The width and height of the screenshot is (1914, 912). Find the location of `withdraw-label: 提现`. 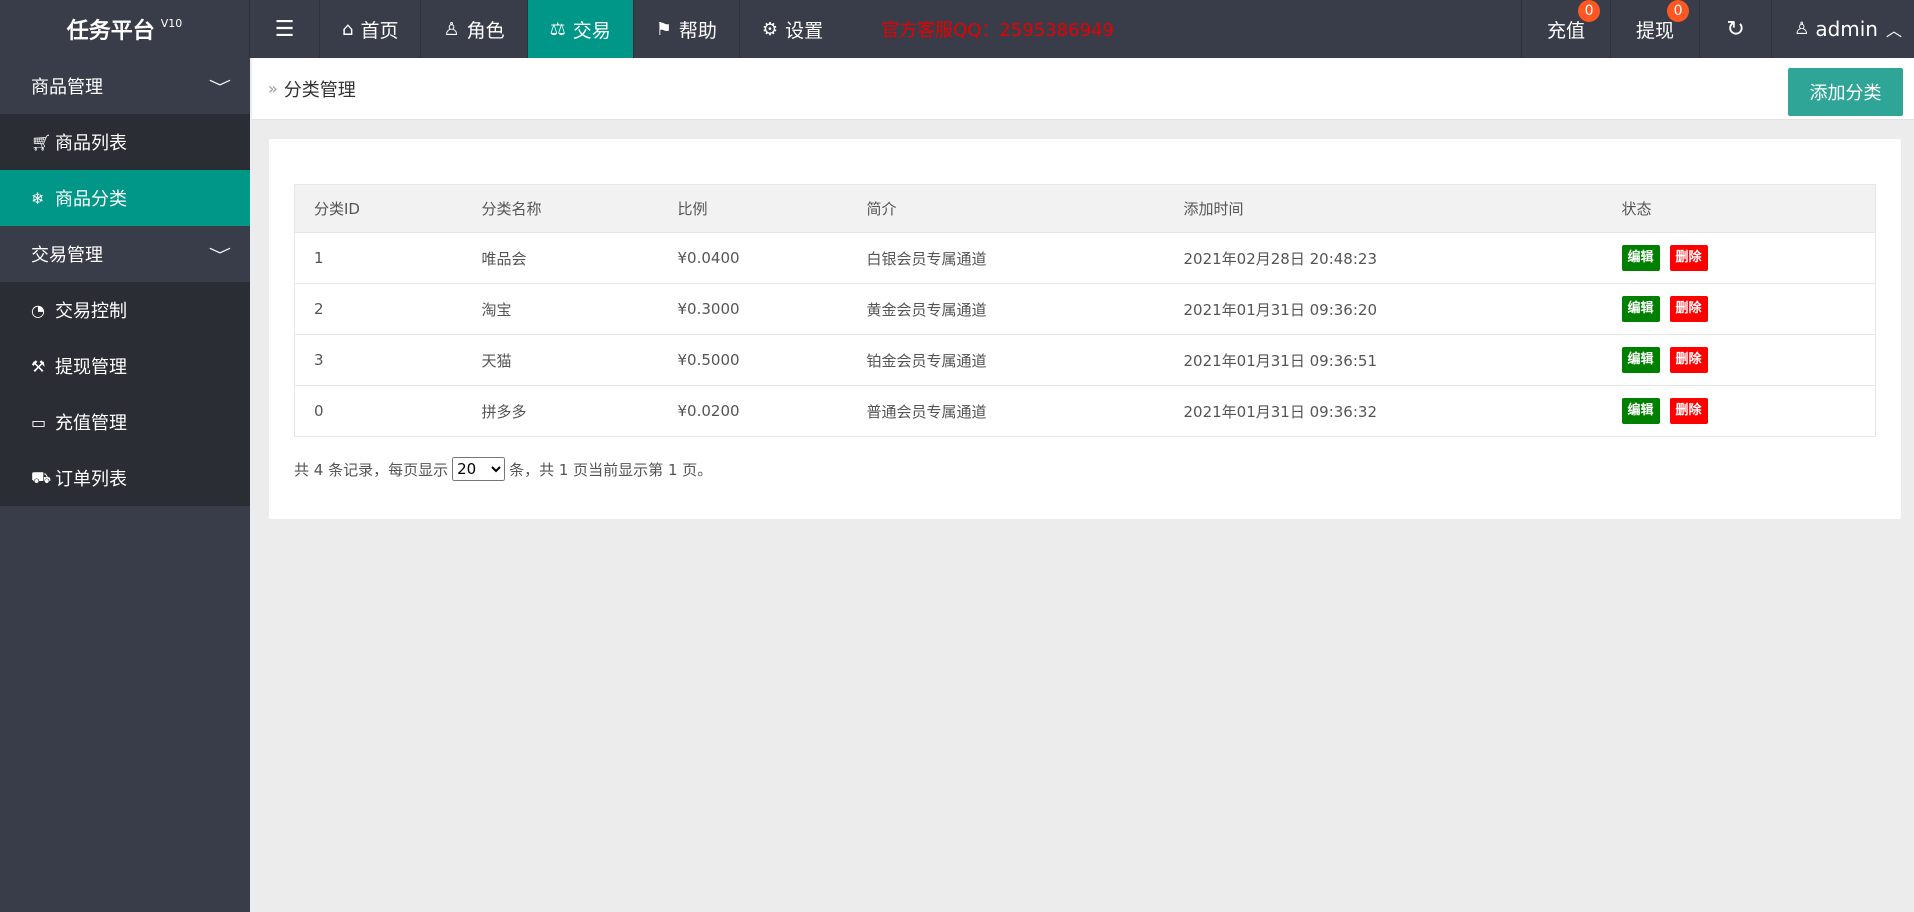

withdraw-label: 提现 is located at coordinates (1655, 30).